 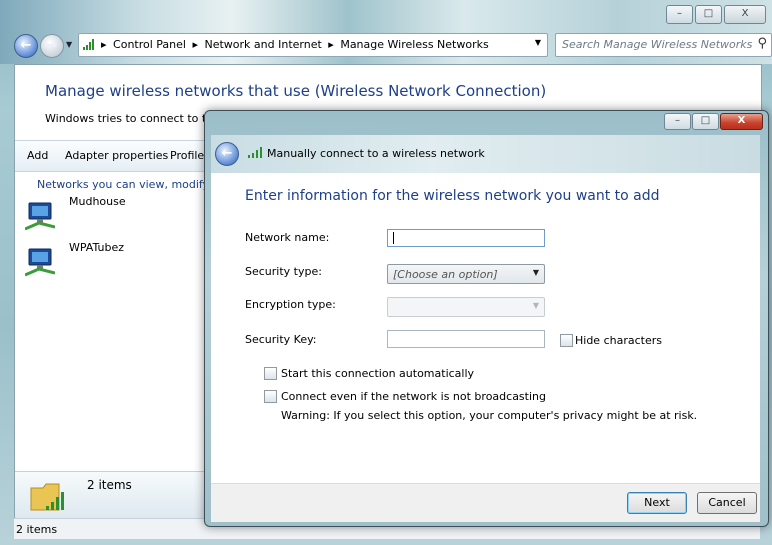 What do you see at coordinates (37, 155) in the screenshot?
I see `add-button: Add` at bounding box center [37, 155].